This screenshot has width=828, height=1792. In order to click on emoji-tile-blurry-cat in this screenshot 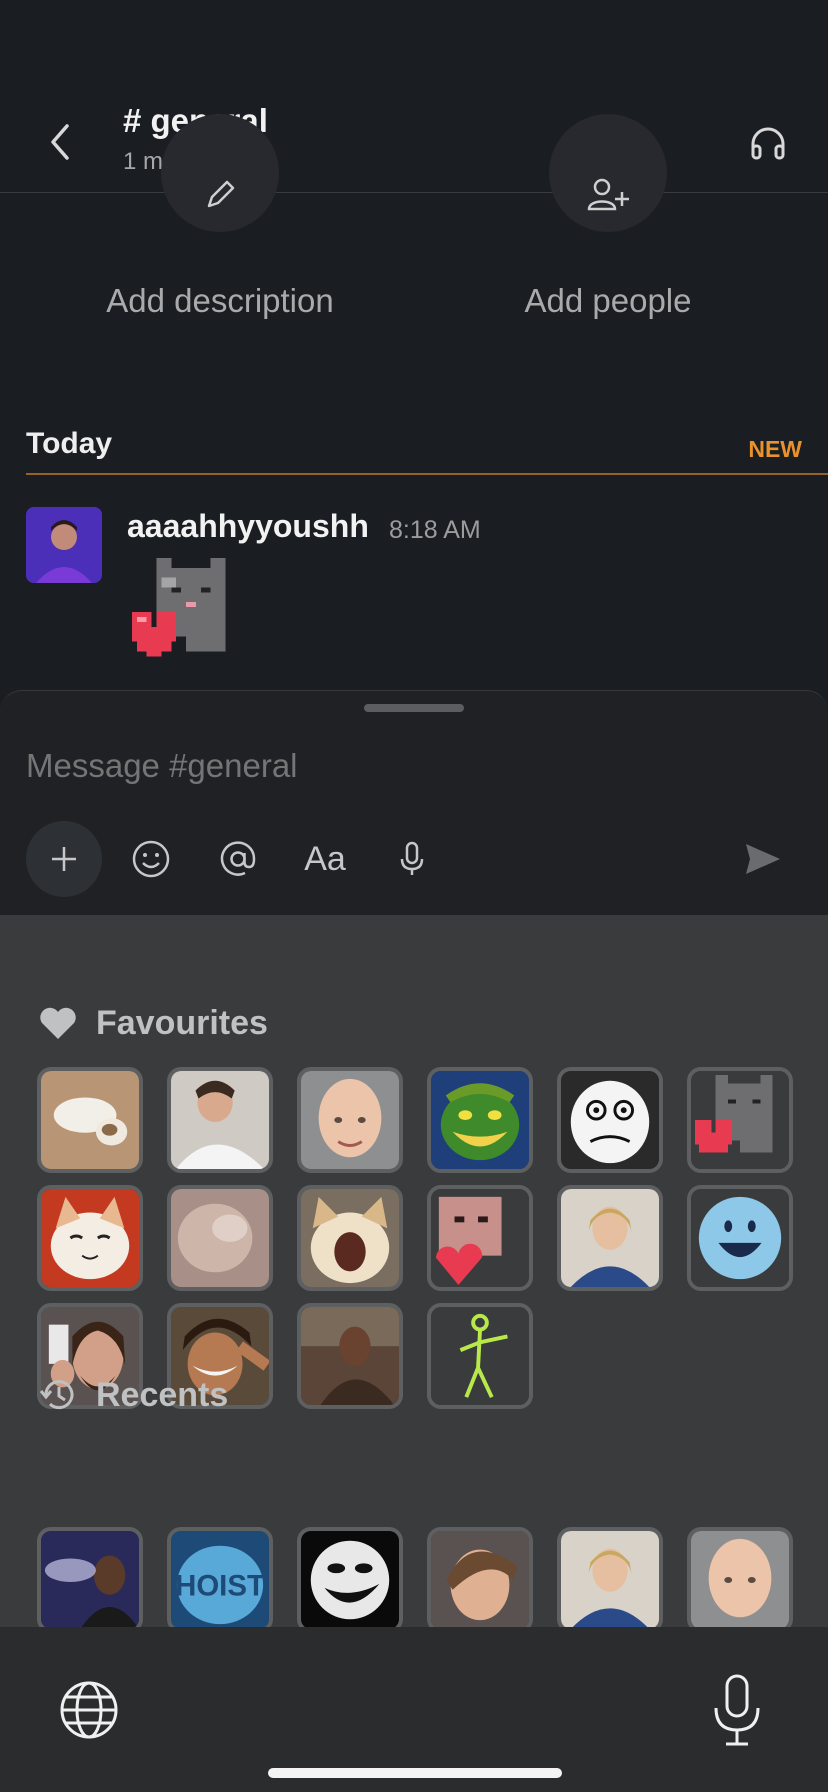, I will do `click(220, 1238)`.